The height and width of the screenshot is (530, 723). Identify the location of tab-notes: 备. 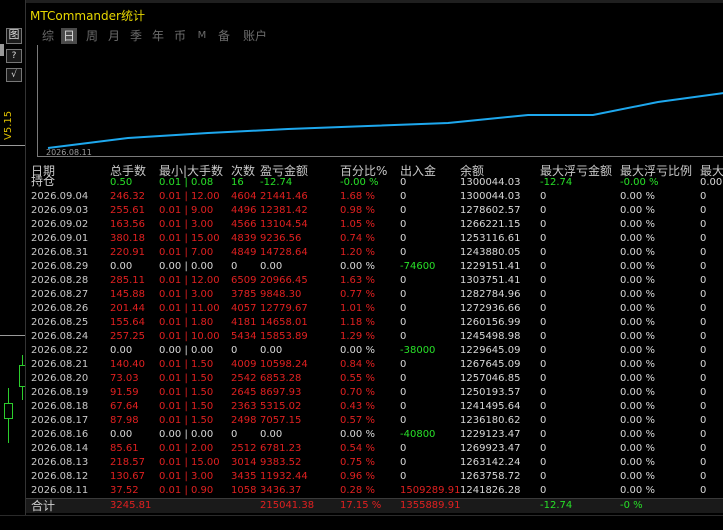
(224, 36).